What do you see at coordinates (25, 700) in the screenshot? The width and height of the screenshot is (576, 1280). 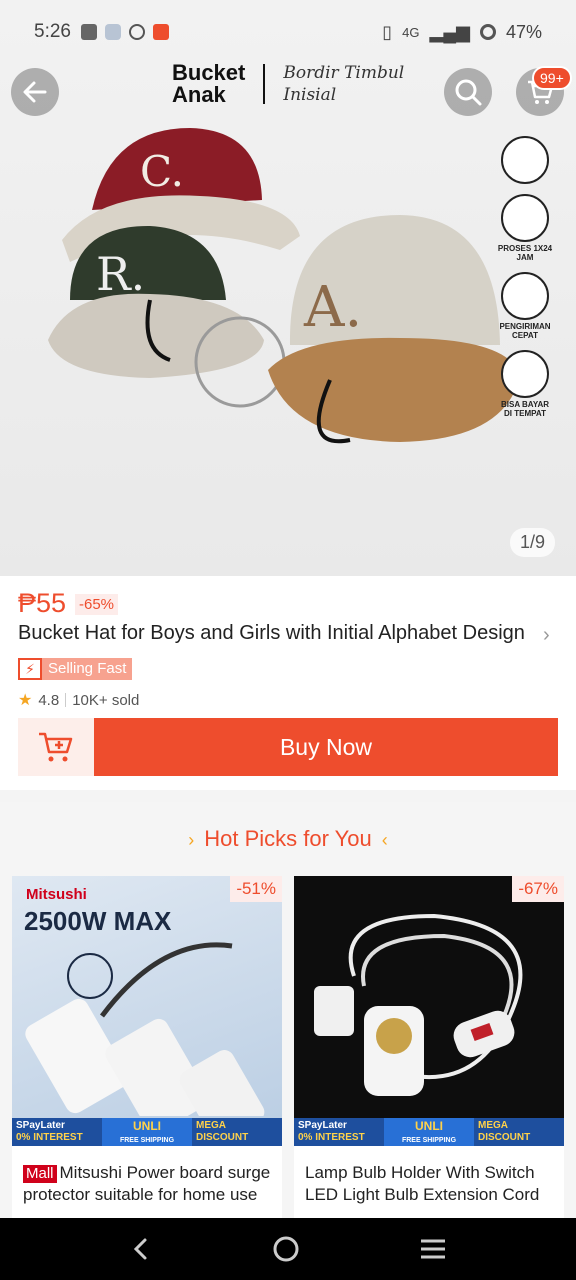 I see `star-icon: ★` at bounding box center [25, 700].